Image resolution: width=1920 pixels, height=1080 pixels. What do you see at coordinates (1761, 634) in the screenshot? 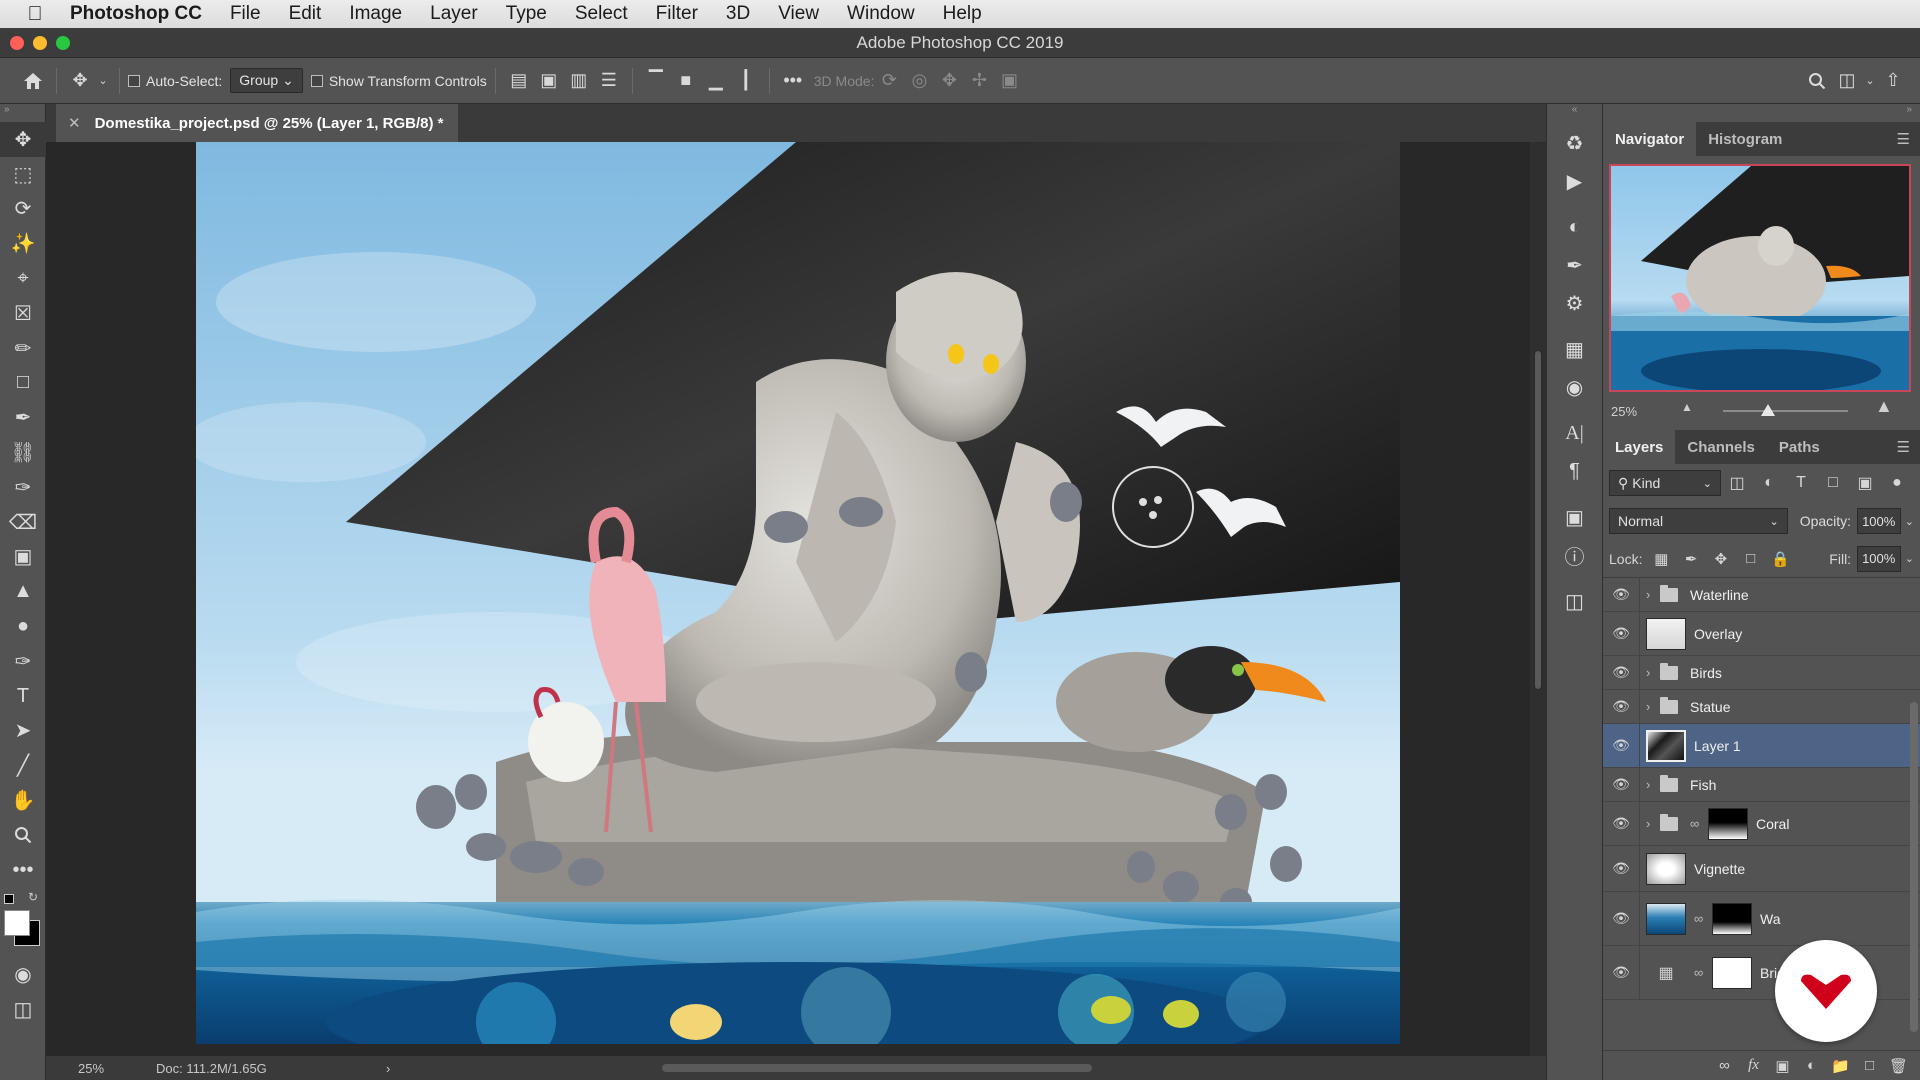
I see `layer-row: 👁 Overlay` at bounding box center [1761, 634].